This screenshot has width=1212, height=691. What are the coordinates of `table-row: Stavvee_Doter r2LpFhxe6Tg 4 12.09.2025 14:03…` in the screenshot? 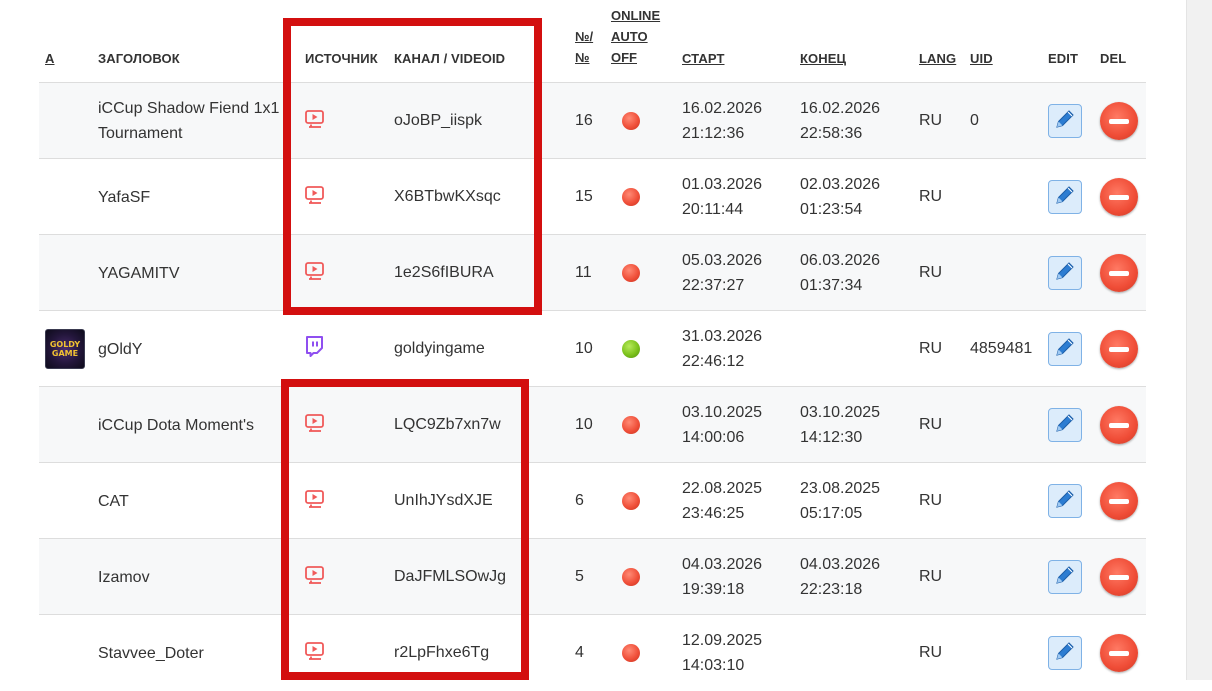 It's located at (592, 652).